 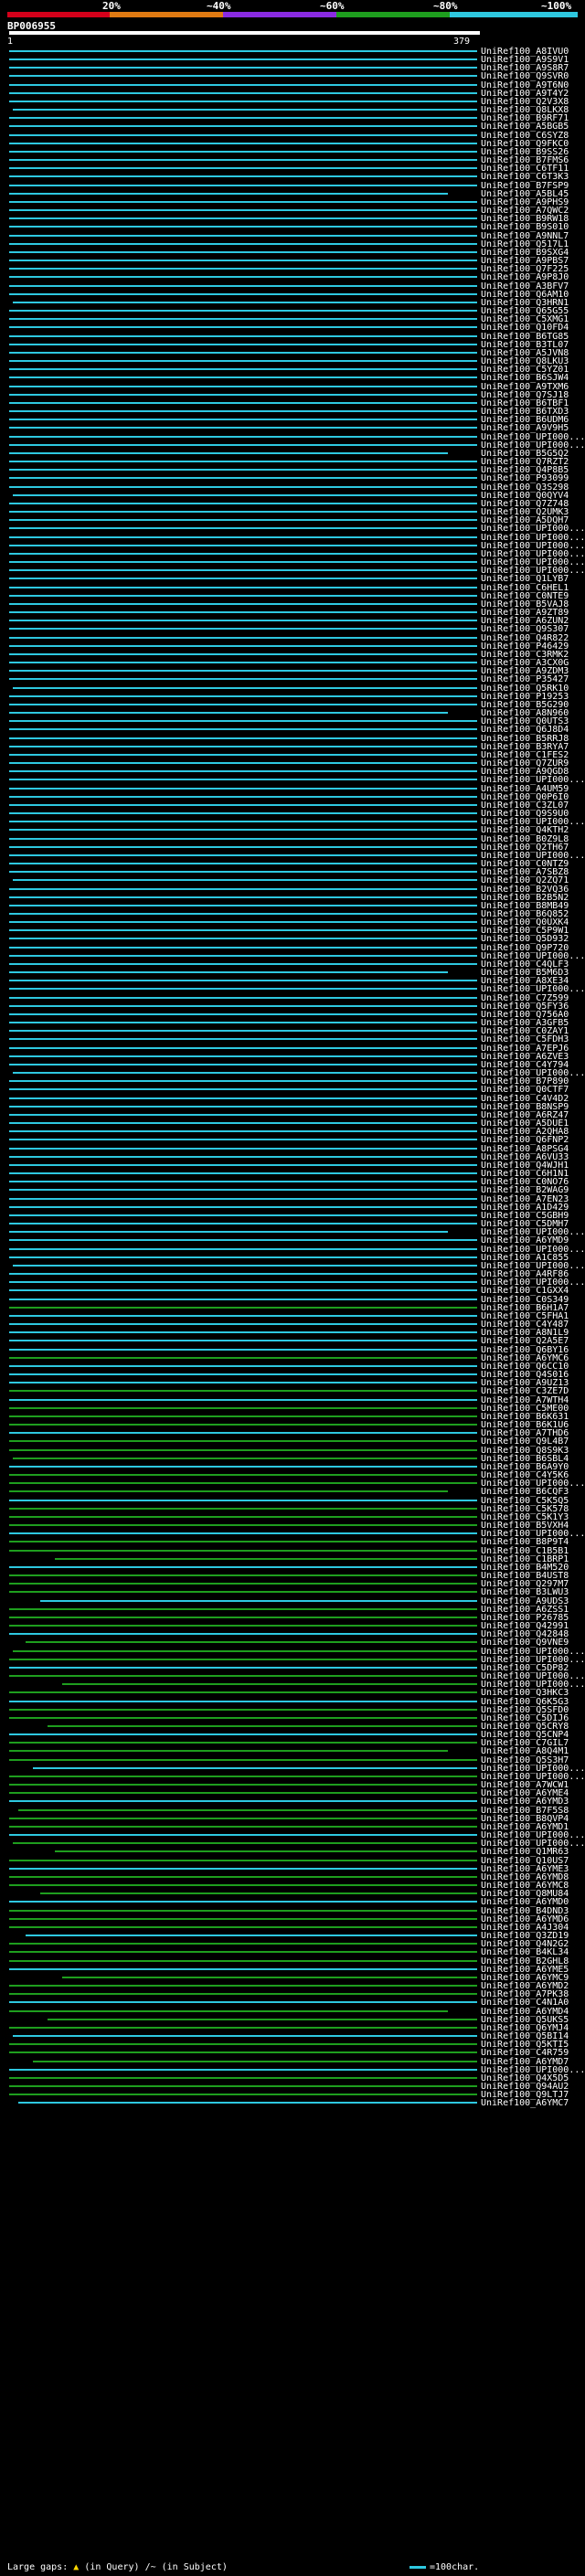 What do you see at coordinates (525, 2103) in the screenshot?
I see `hit-label: UniRef100_A6YMC7` at bounding box center [525, 2103].